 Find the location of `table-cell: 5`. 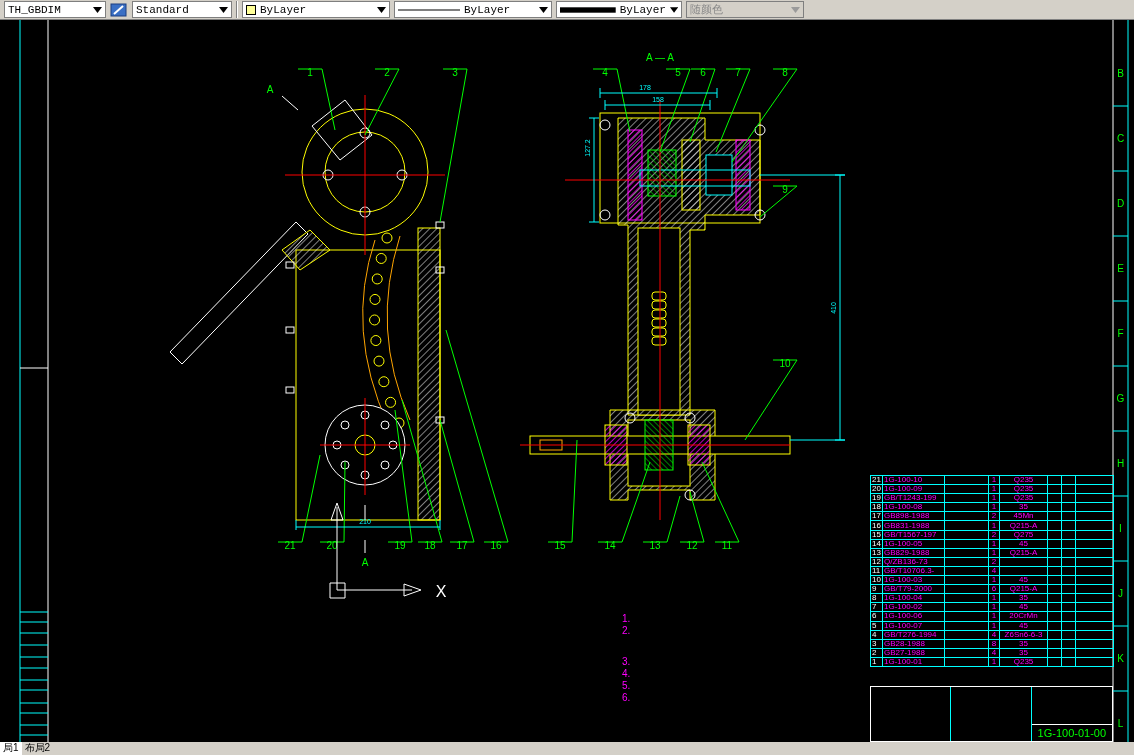

table-cell: 5 is located at coordinates (876, 626).